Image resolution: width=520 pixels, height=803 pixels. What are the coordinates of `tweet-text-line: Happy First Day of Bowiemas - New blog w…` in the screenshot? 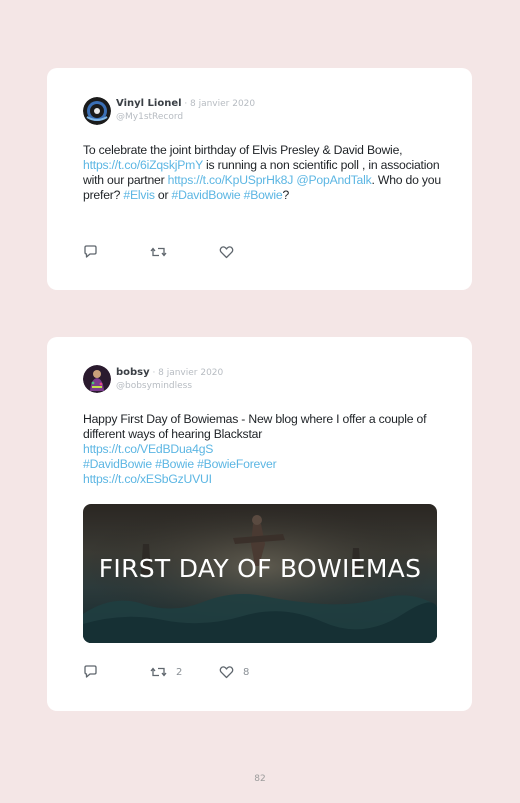 It's located at (264, 427).